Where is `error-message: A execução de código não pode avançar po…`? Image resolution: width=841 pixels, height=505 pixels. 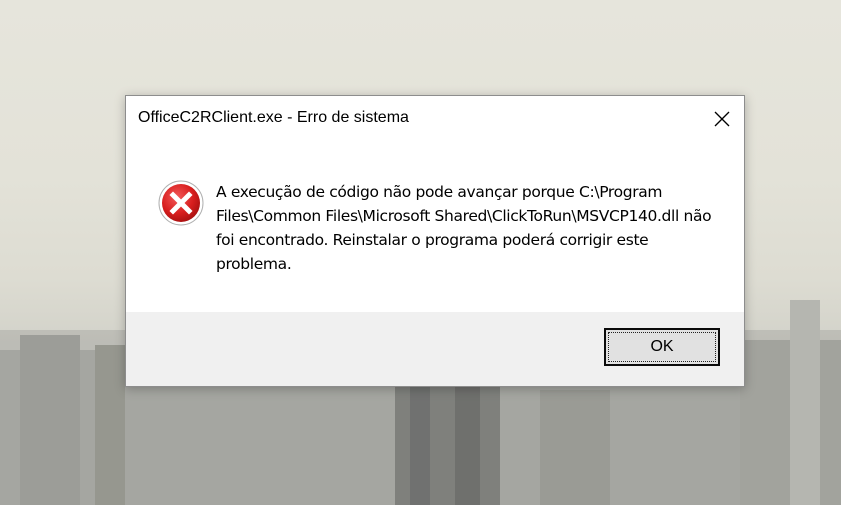
error-message: A execução de código não pode avançar po… is located at coordinates (464, 228).